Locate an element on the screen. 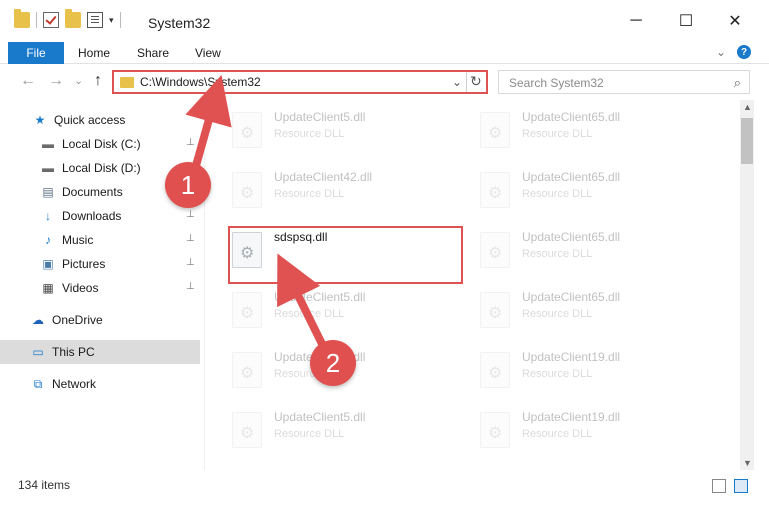 Image resolution: width=769 pixels, height=509 pixels. sidebar-item: ▦ Videos ⊥ is located at coordinates (100, 288).